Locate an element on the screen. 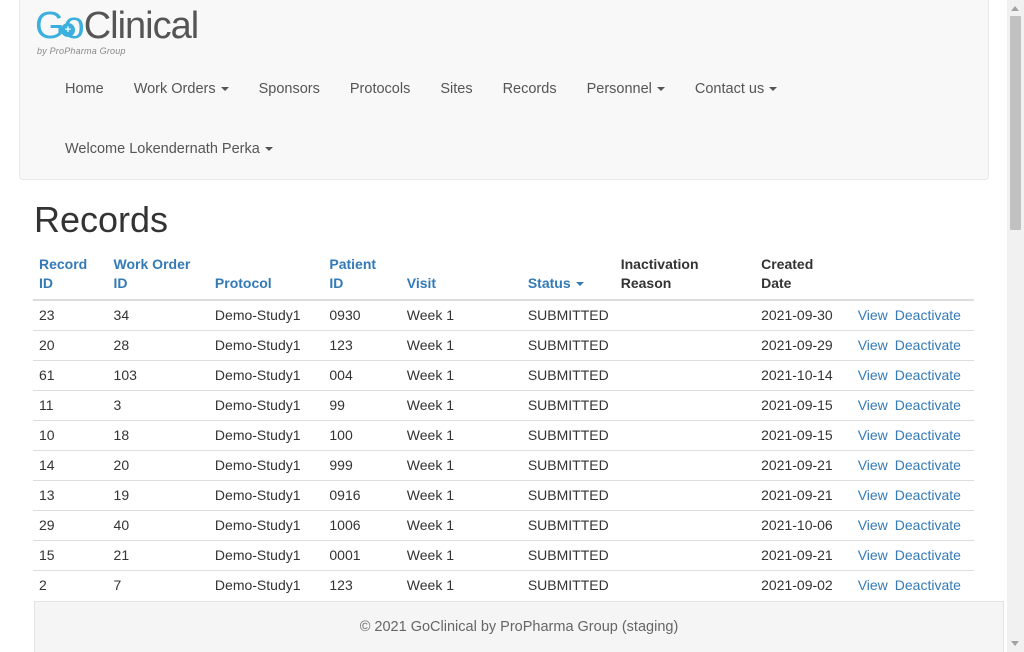 The image size is (1024, 652). cell-created: 2021-10-06 is located at coordinates (803, 524).